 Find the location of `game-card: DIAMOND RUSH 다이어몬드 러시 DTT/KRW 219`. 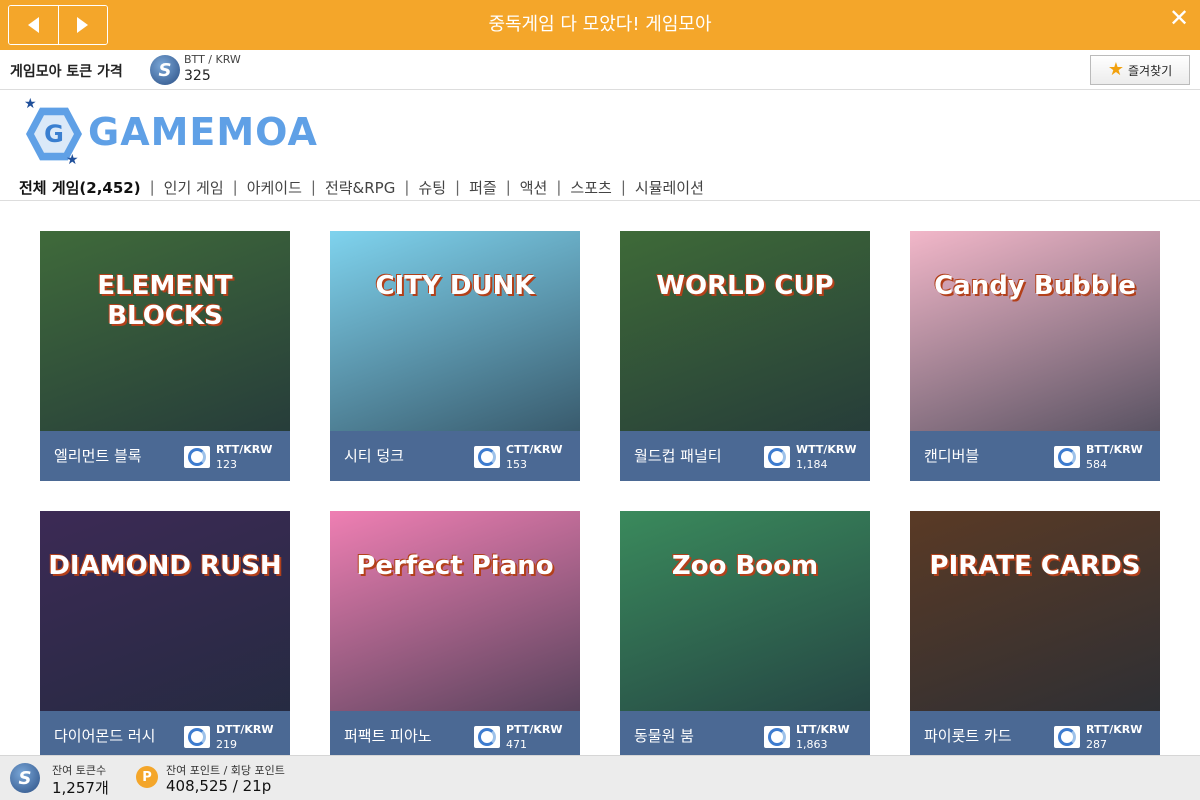

game-card: DIAMOND RUSH 다이어몬드 러시 DTT/KRW 219 is located at coordinates (165, 636).